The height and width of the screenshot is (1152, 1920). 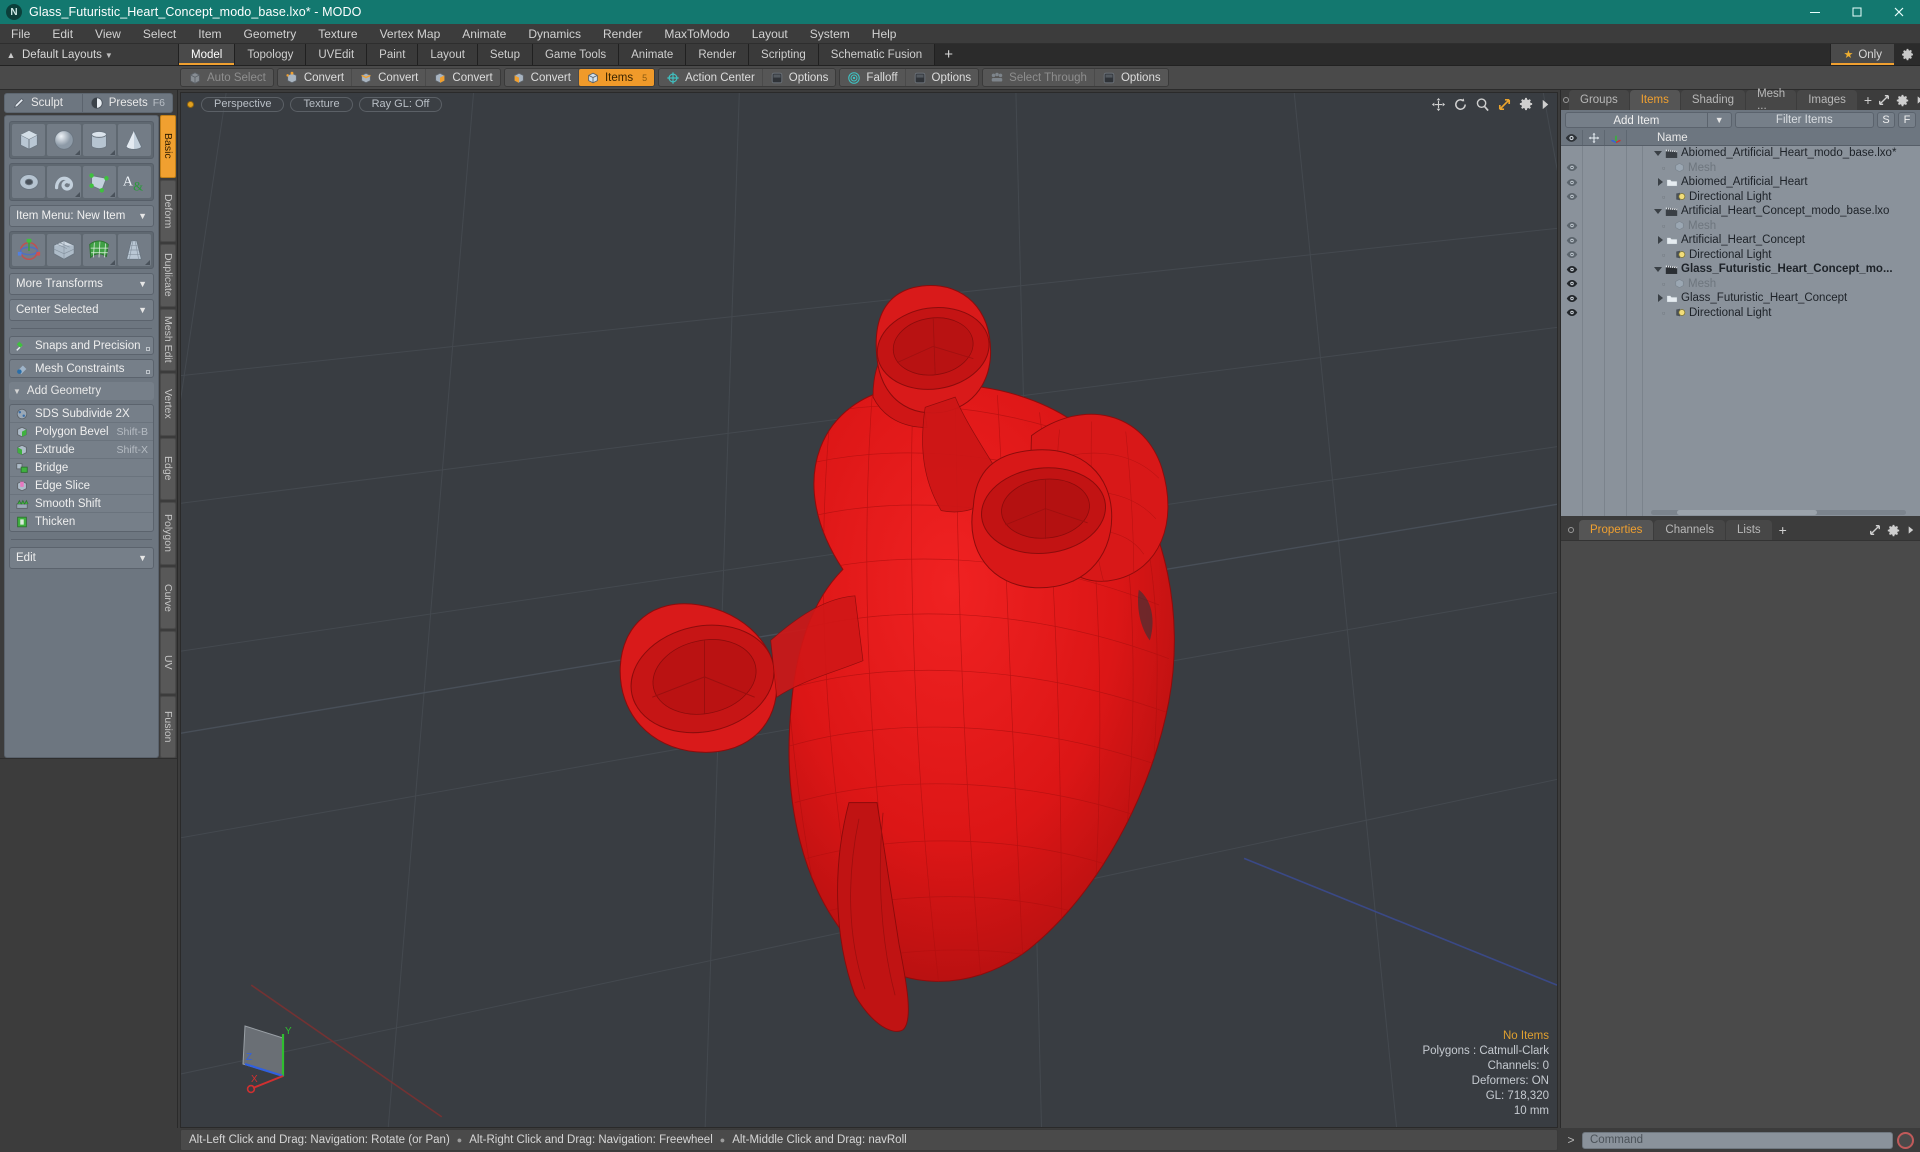 I want to click on table-row: Artificial_Heart_Concept_modo_base.lxo, so click(x=1740, y=211).